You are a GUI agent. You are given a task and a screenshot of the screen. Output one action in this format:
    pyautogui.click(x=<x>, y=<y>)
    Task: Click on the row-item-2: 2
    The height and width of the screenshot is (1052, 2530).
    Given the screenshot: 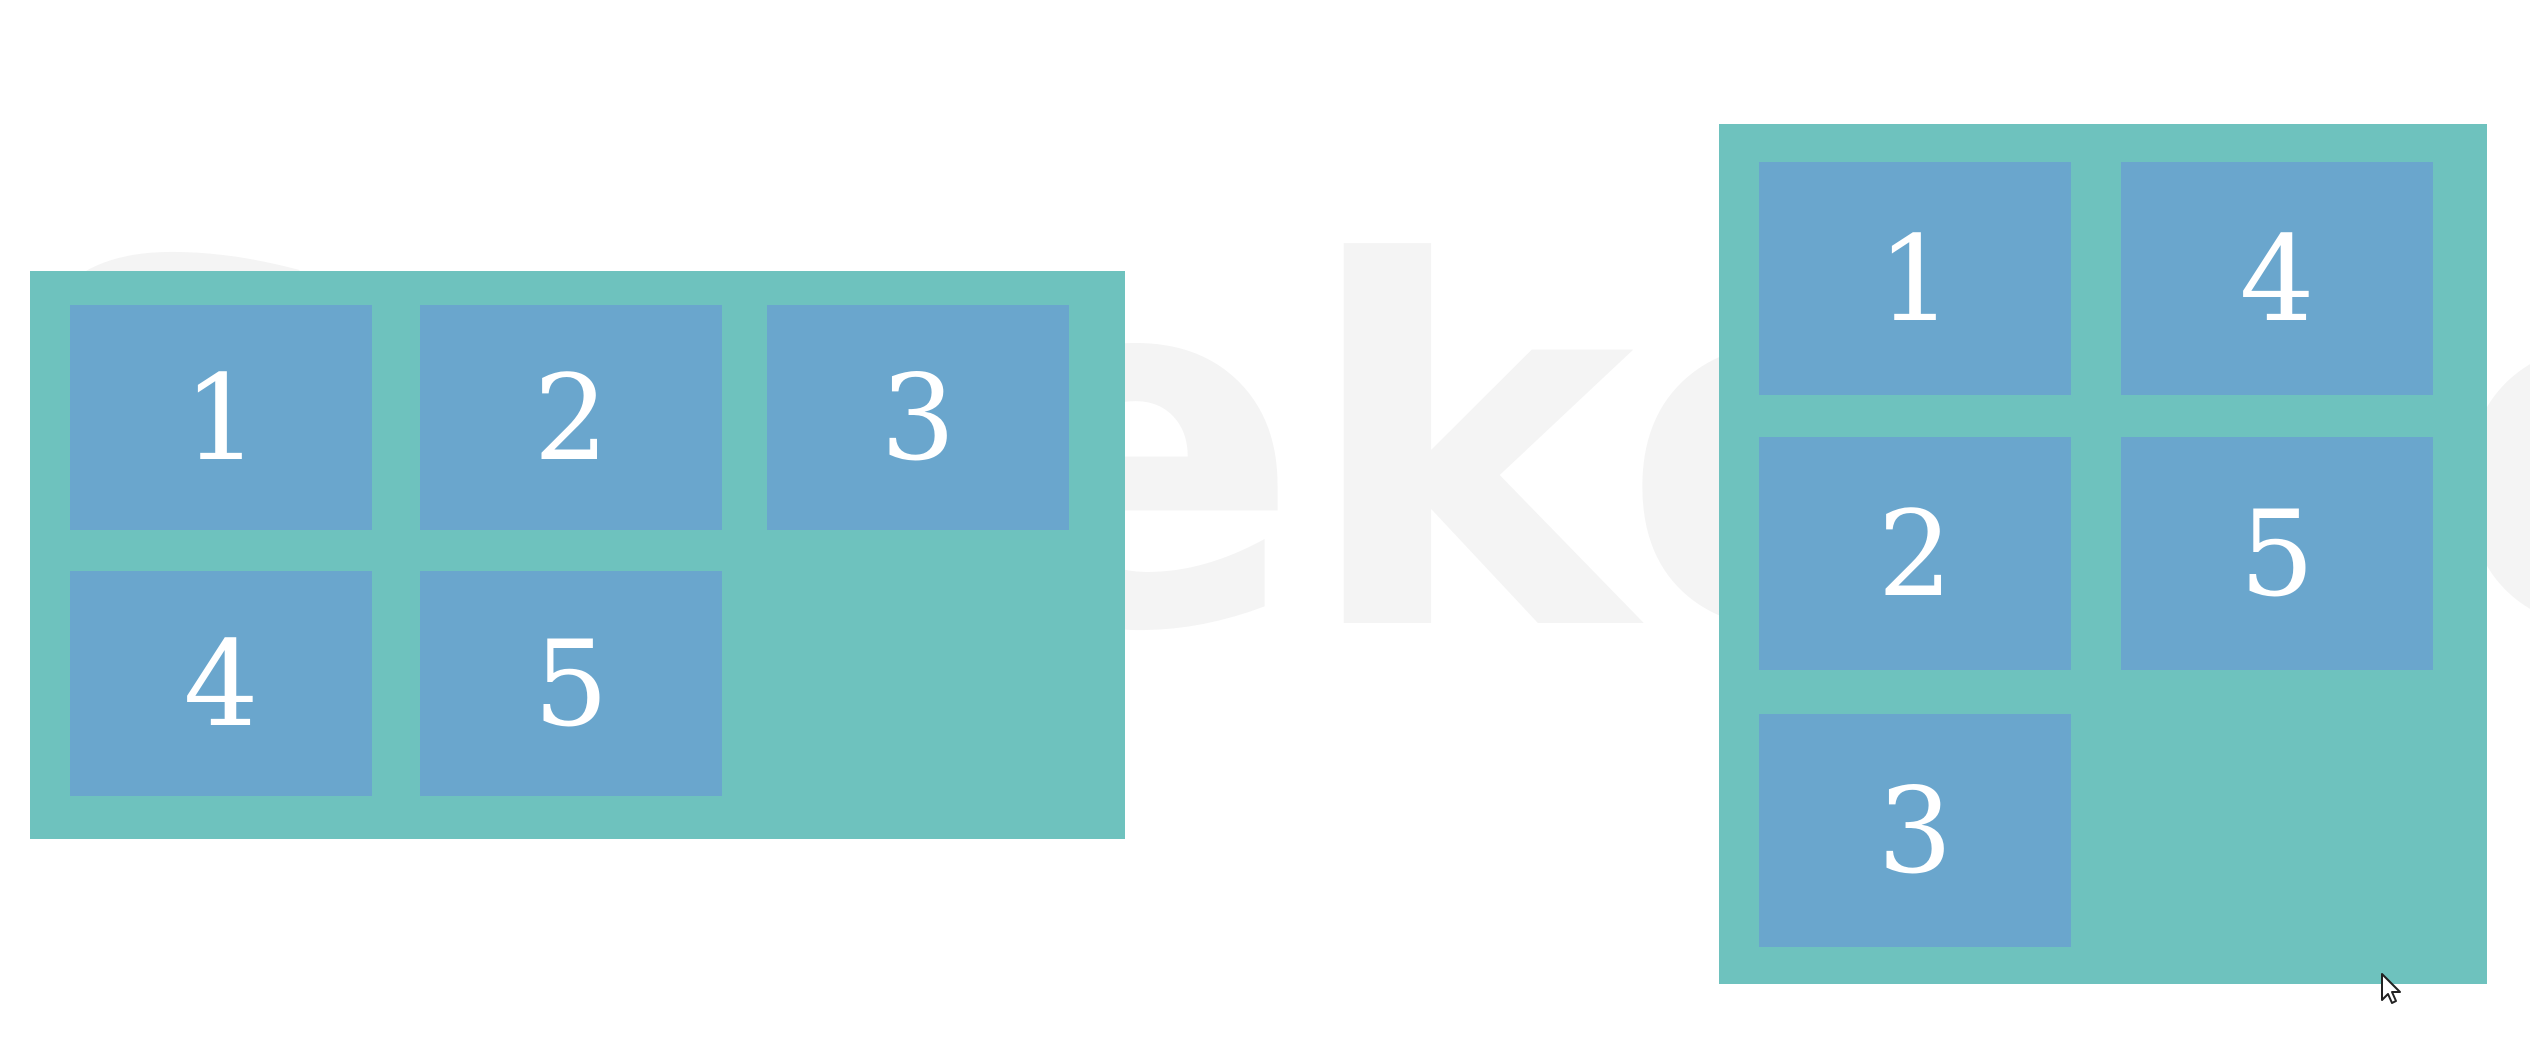 What is the action you would take?
    pyautogui.click(x=571, y=417)
    